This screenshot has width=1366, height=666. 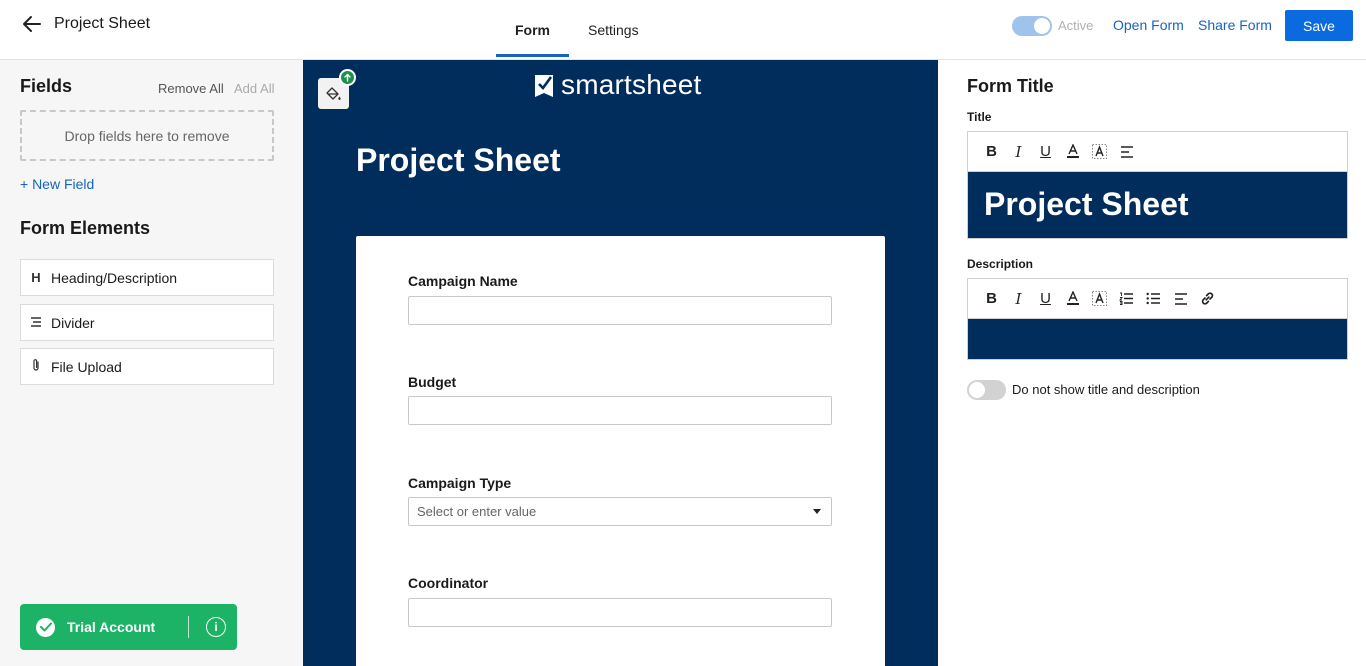 I want to click on upload-badge-icon, so click(x=347, y=77).